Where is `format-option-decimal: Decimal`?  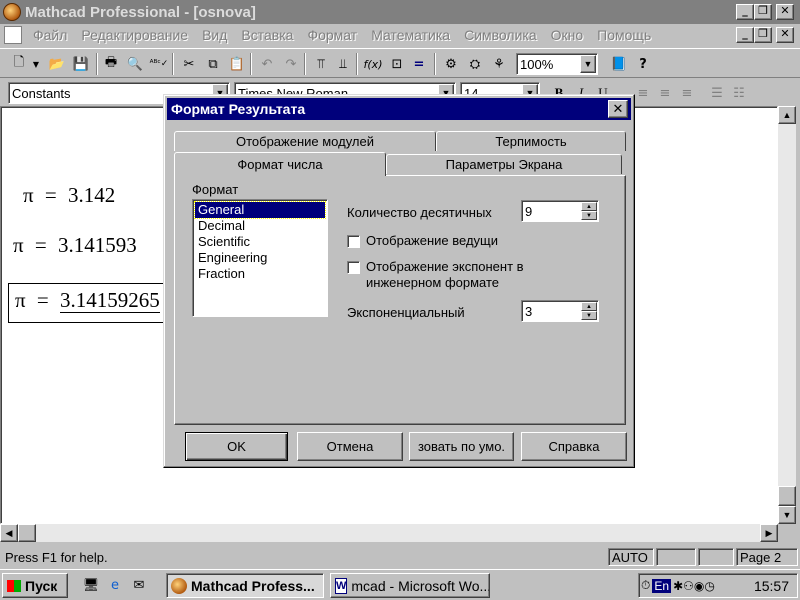 format-option-decimal: Decimal is located at coordinates (261, 226).